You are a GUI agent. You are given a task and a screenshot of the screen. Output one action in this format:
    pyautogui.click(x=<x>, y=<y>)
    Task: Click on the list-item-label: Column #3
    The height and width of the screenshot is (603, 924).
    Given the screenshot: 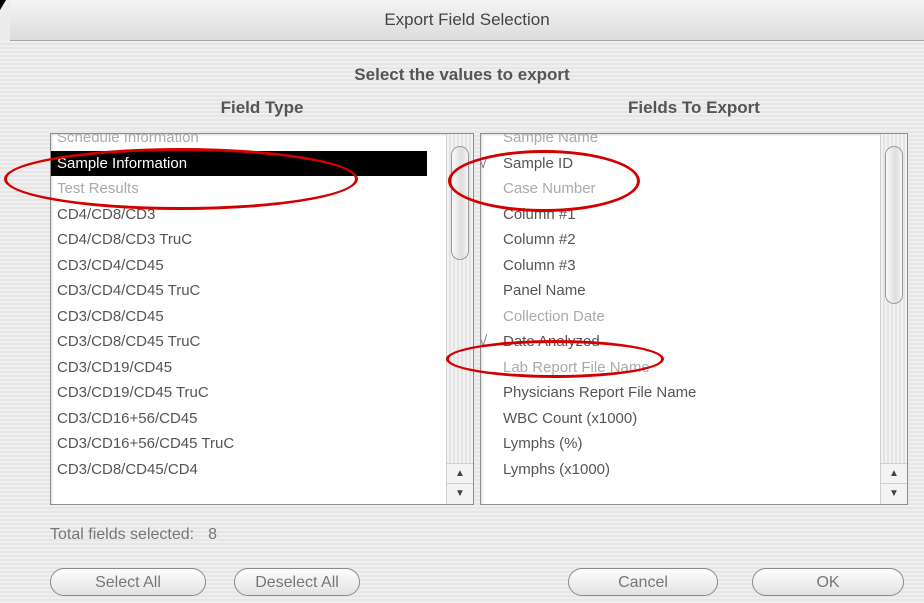 What is the action you would take?
    pyautogui.click(x=539, y=265)
    